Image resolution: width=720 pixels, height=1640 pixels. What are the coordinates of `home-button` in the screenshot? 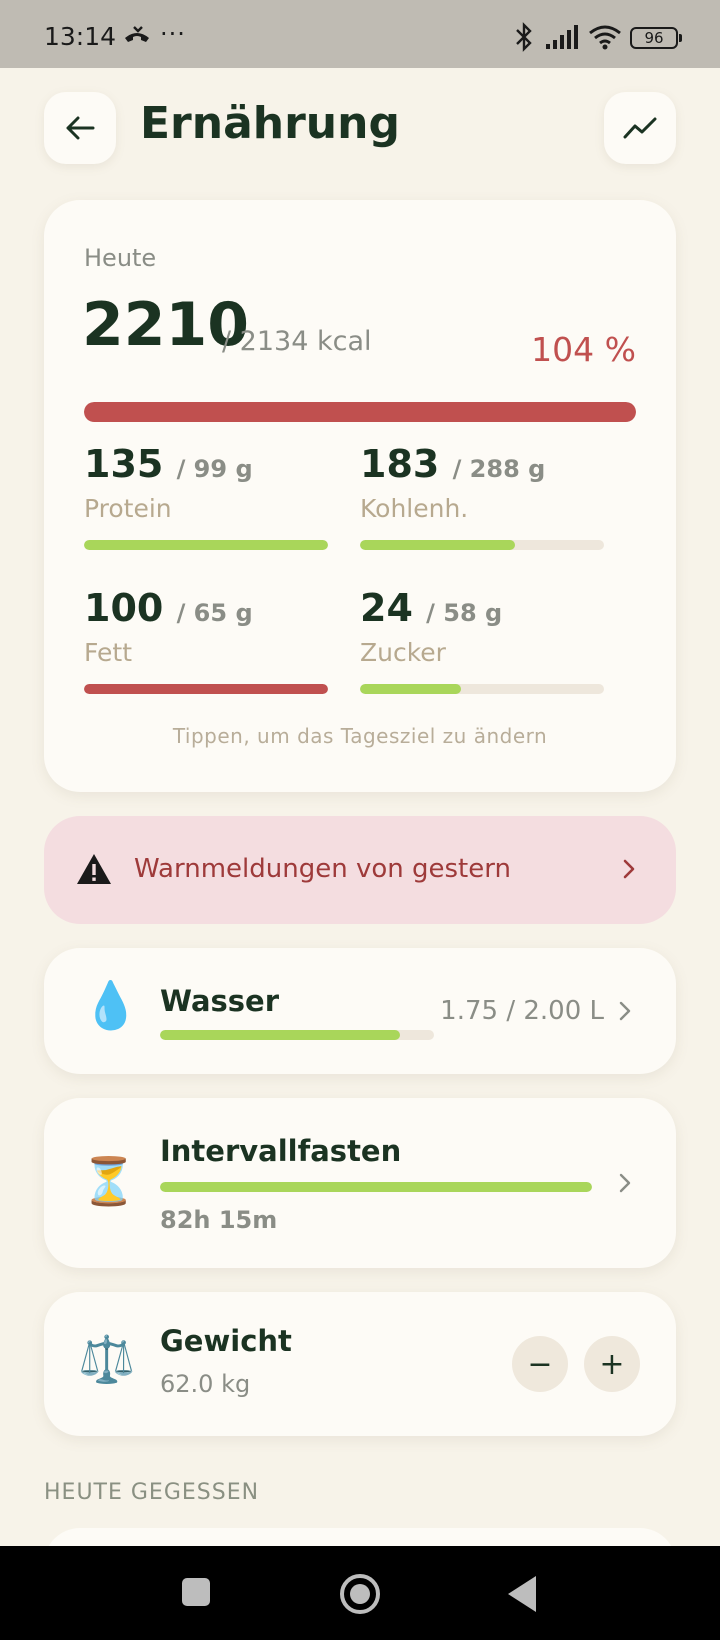 It's located at (360, 1594).